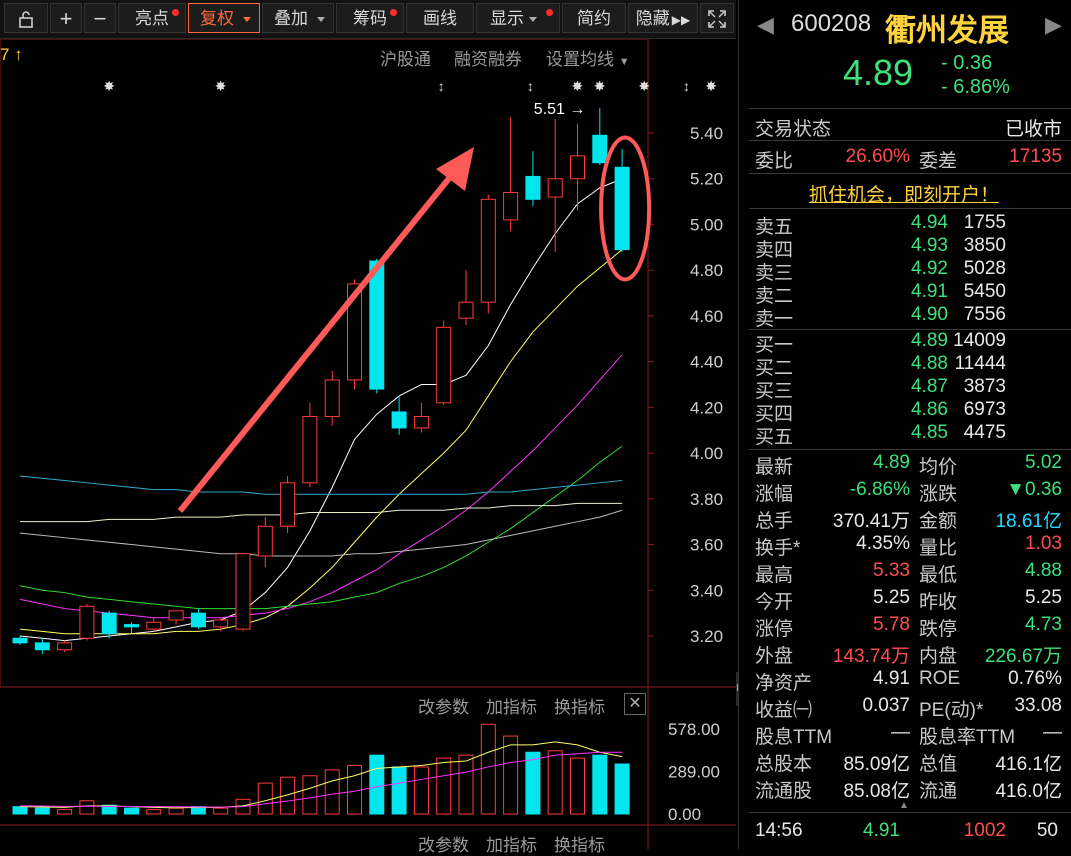 The width and height of the screenshot is (1071, 856). What do you see at coordinates (405, 57) in the screenshot?
I see `sh-hk-connect-link: 沪股通` at bounding box center [405, 57].